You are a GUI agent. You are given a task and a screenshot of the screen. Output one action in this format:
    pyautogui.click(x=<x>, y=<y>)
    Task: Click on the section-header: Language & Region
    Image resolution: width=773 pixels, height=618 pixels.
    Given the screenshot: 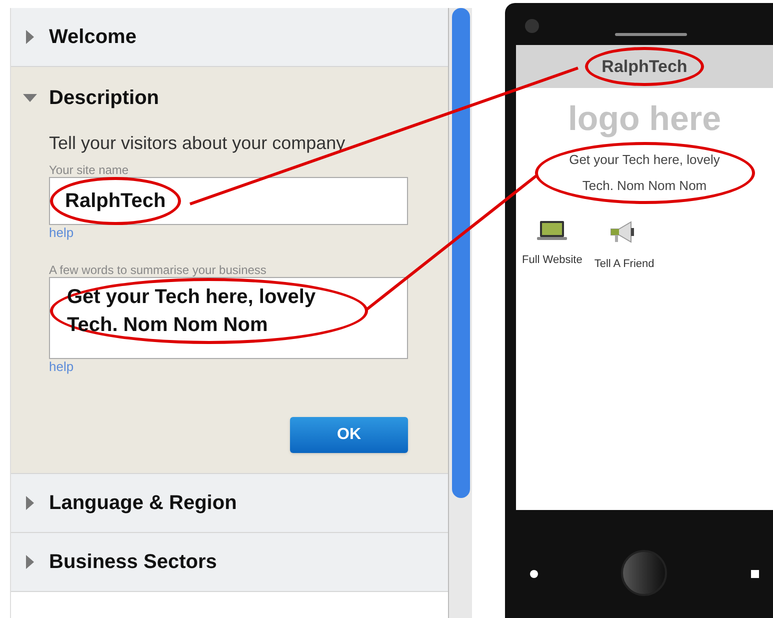 What is the action you would take?
    pyautogui.click(x=124, y=503)
    